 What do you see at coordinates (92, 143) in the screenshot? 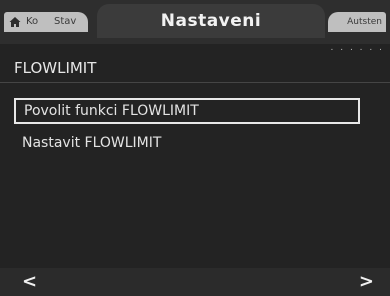
I see `menu-item-label: Nastavit FLOWLIMIT` at bounding box center [92, 143].